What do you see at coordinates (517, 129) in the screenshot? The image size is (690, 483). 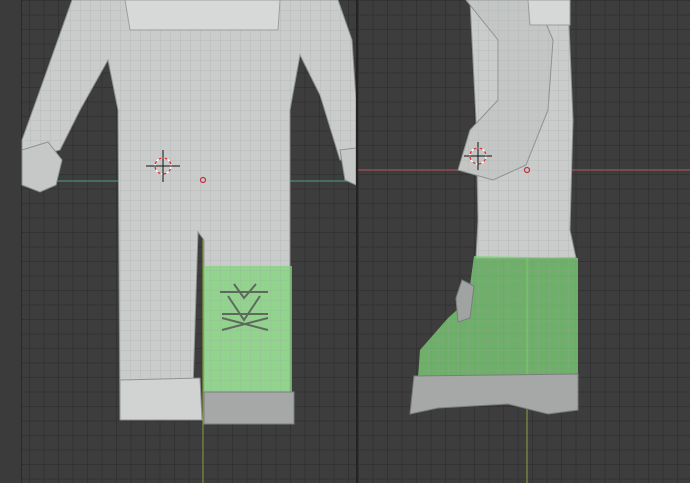 I see `character-mesh-side` at bounding box center [517, 129].